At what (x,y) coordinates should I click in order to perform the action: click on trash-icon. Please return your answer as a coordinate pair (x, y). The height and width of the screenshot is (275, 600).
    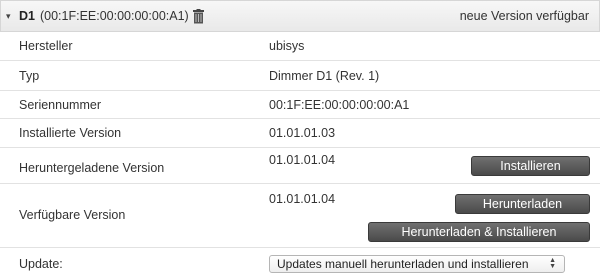
    Looking at the image, I should click on (198, 16).